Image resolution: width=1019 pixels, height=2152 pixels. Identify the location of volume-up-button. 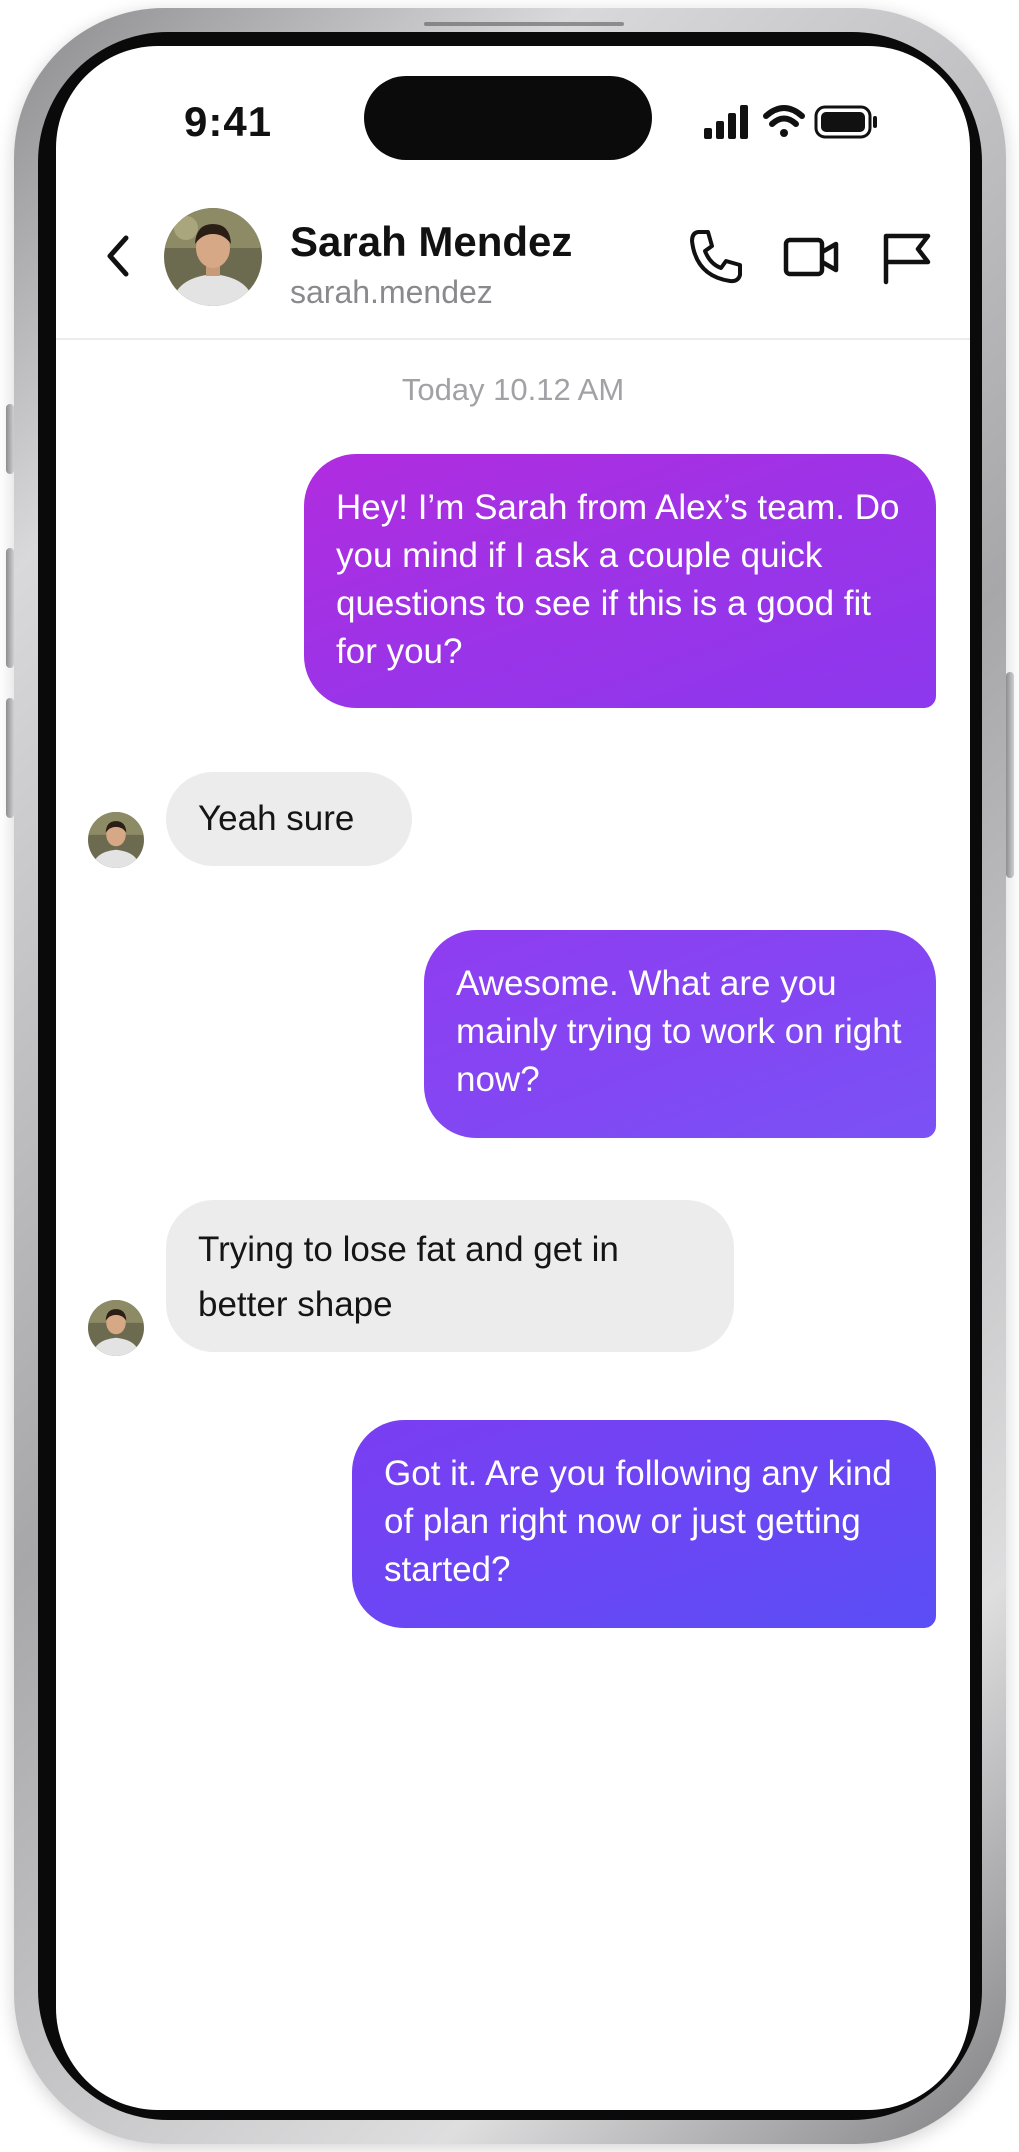
(10, 608).